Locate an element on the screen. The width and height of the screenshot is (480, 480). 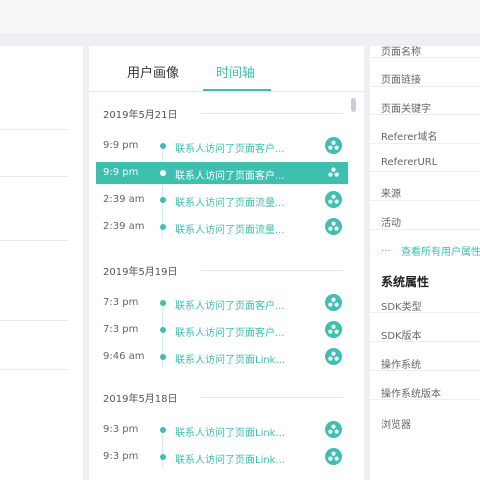
active-tab-indicator is located at coordinates (237, 90).